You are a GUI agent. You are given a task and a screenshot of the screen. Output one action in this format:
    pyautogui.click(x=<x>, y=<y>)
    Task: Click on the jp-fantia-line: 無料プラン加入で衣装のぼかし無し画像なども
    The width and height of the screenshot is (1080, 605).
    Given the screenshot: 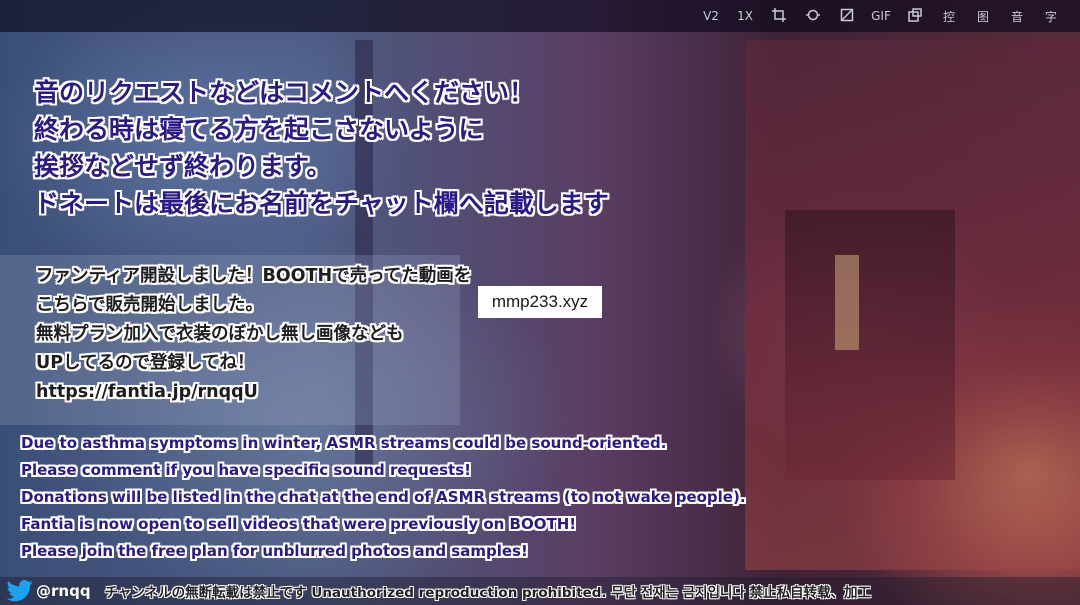 What is the action you would take?
    pyautogui.click(x=220, y=334)
    